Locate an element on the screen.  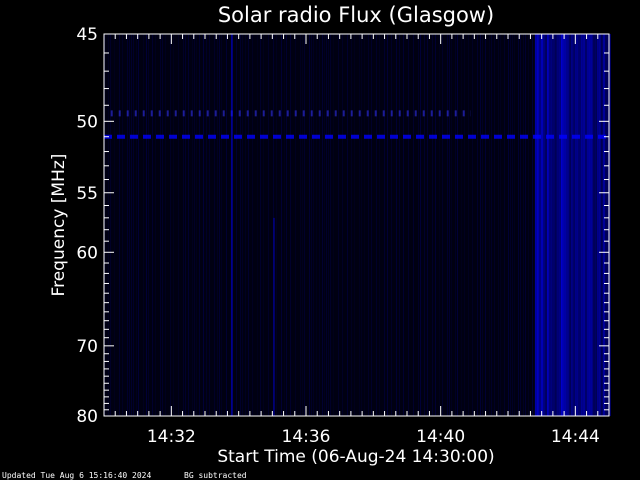
x-axis-title: Start Time (06-Aug-24 14:30:00) is located at coordinates (355, 457).